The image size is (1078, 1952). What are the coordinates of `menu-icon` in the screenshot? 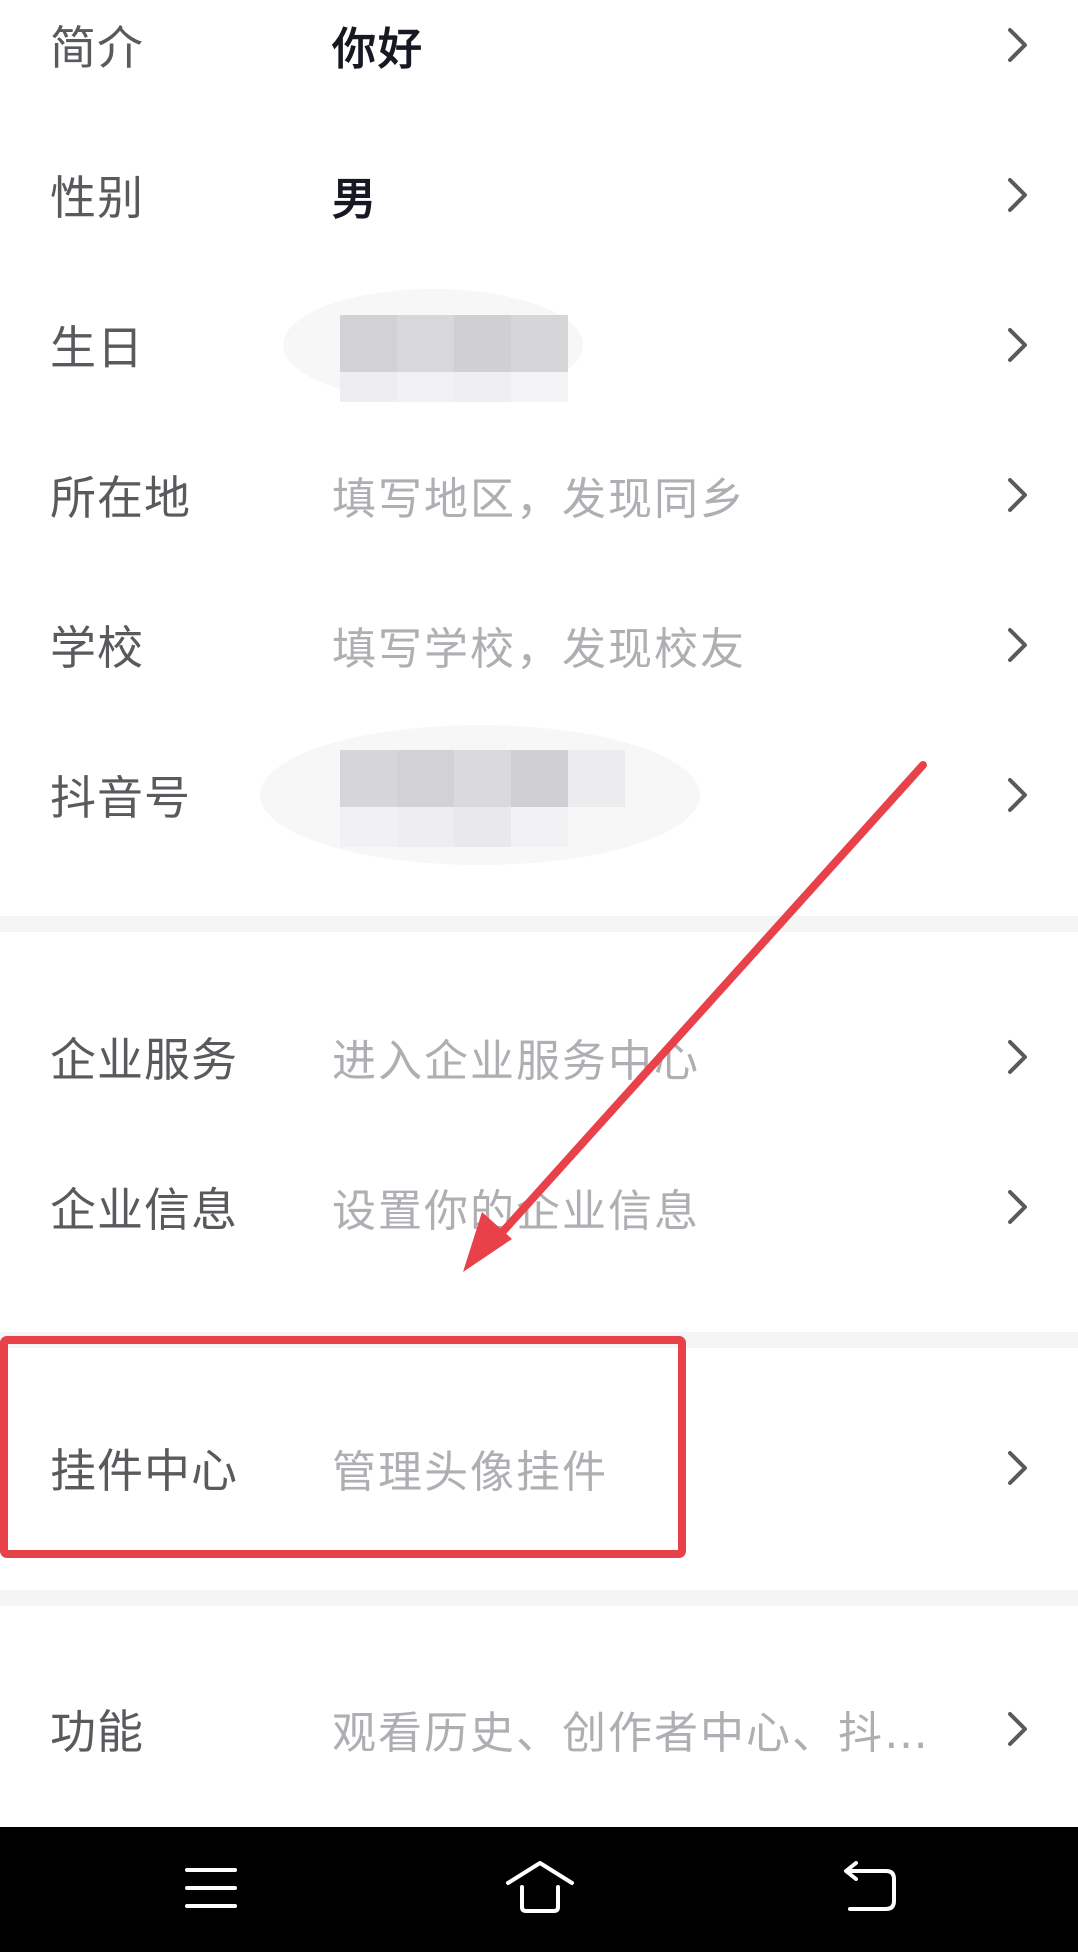 It's located at (211, 1888).